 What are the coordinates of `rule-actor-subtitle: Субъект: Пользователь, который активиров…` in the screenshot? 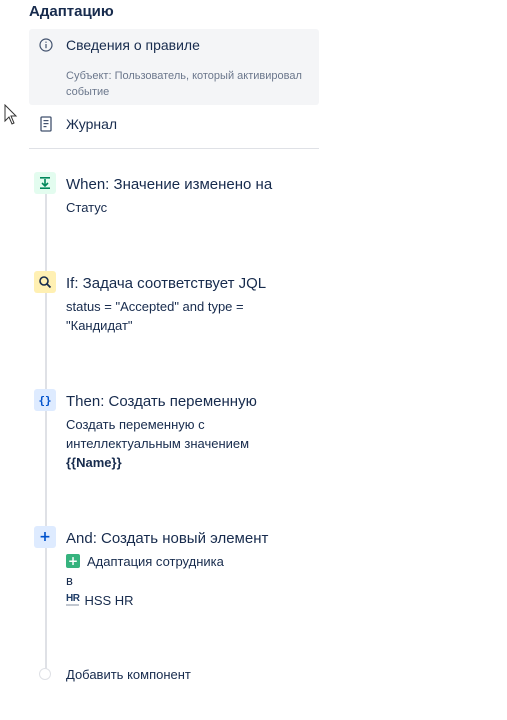 It's located at (184, 84).